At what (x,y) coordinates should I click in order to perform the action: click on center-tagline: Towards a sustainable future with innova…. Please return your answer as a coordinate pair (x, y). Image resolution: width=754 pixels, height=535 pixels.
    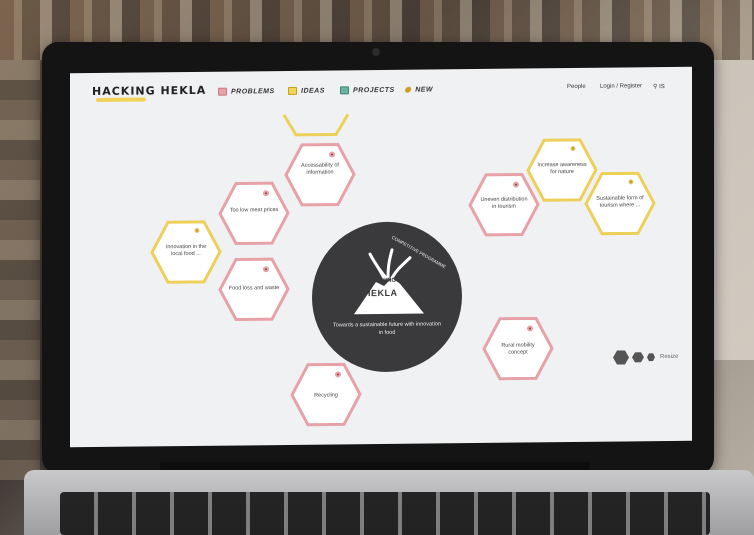
    Looking at the image, I should click on (387, 328).